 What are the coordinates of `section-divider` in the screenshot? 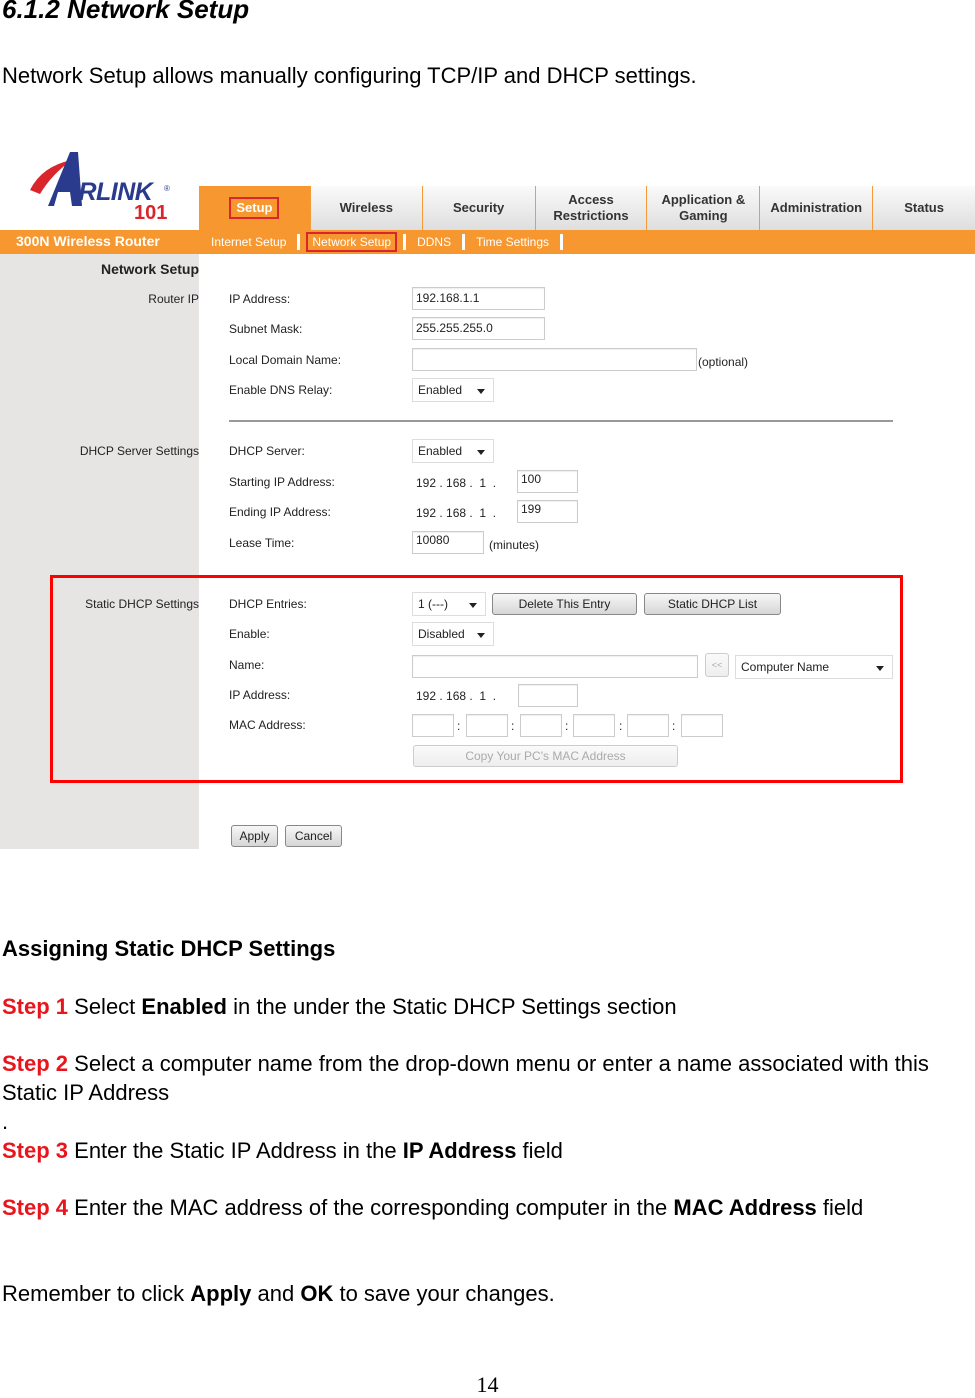 It's located at (561, 421).